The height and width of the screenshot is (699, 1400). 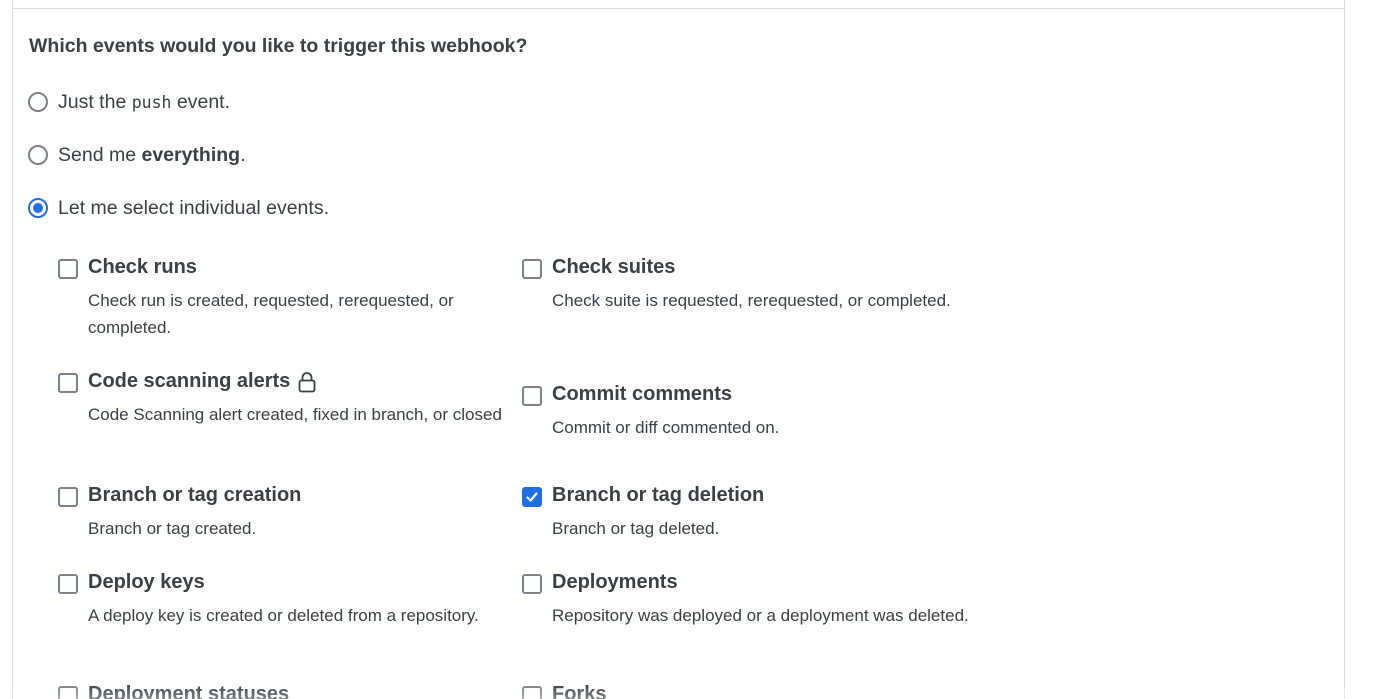 I want to click on panel-divider, so click(x=678, y=8).